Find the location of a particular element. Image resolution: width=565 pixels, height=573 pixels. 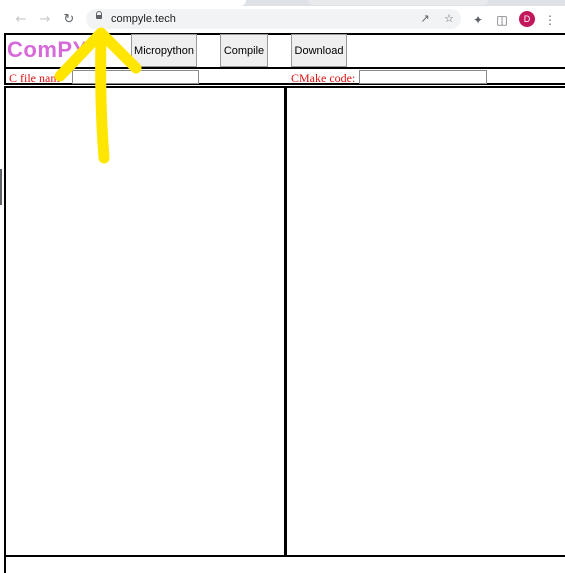

c-file-name-label: C file nam is located at coordinates (34, 78).